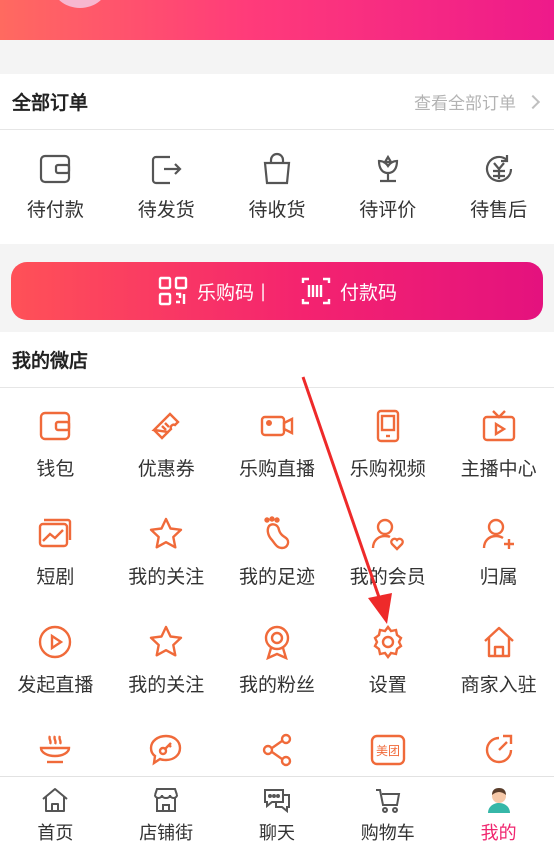 This screenshot has height=848, width=554. I want to click on gear-icon, so click(388, 642).